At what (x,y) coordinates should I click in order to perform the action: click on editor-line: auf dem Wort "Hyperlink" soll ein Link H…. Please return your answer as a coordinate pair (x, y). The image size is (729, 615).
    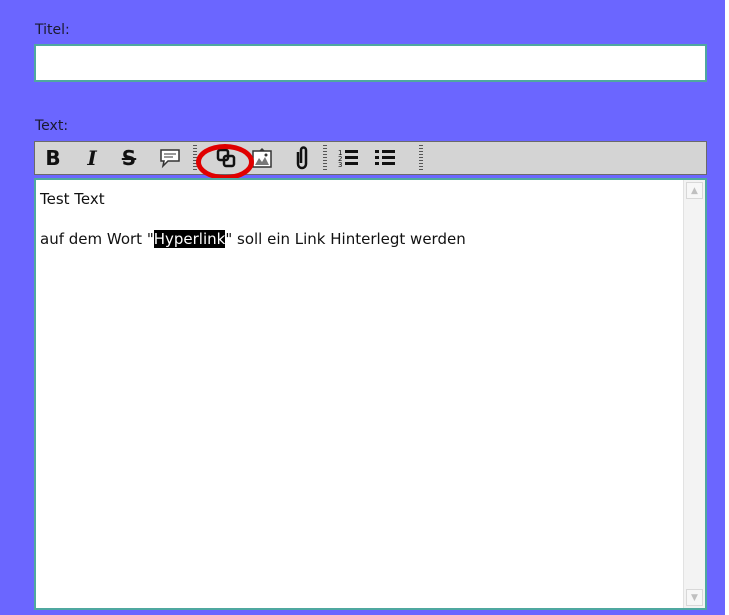
    Looking at the image, I should click on (358, 239).